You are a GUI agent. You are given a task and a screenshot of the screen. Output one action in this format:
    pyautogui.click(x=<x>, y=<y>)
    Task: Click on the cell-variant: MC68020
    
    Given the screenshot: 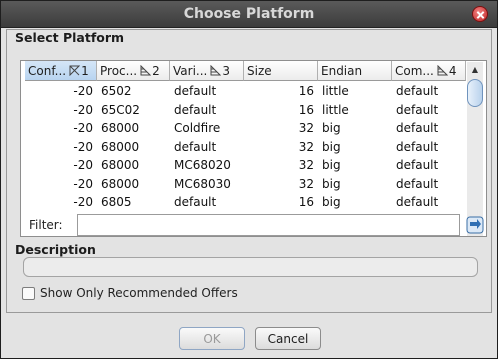 What is the action you would take?
    pyautogui.click(x=202, y=165)
    